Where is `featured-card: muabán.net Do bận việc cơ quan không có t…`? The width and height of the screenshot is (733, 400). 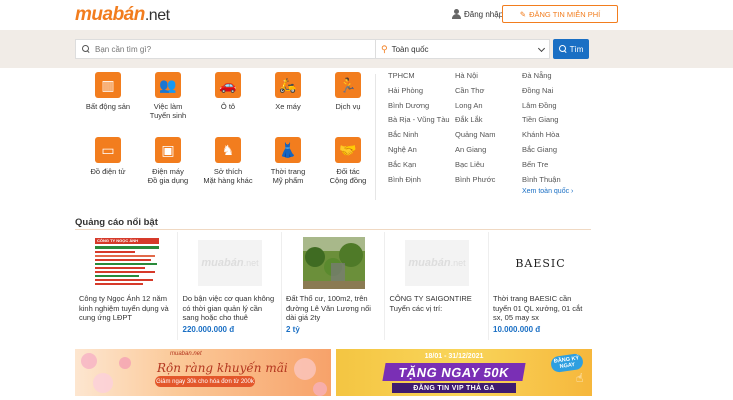 featured-card: muabán.net Do bận việc cơ quan không có t… is located at coordinates (230, 286).